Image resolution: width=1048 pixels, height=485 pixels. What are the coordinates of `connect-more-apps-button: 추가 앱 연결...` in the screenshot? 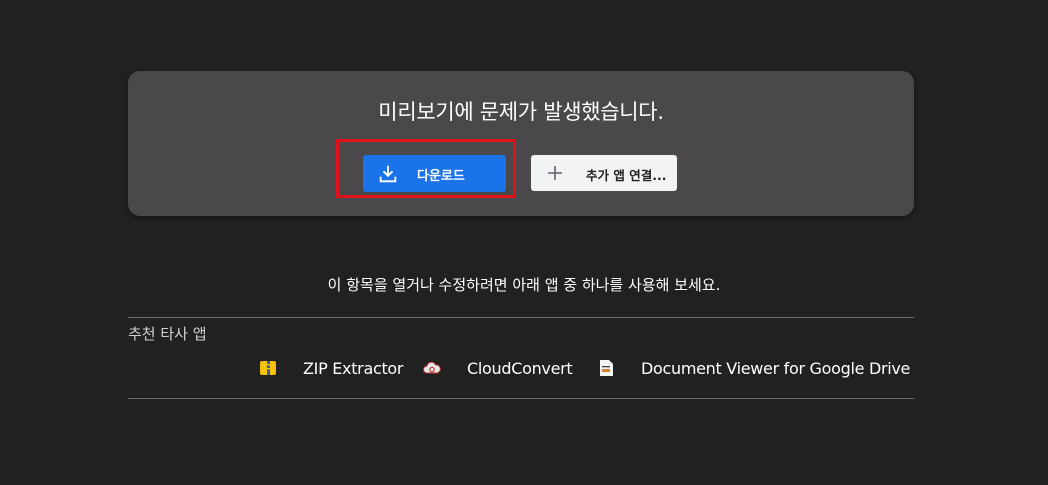 It's located at (604, 173).